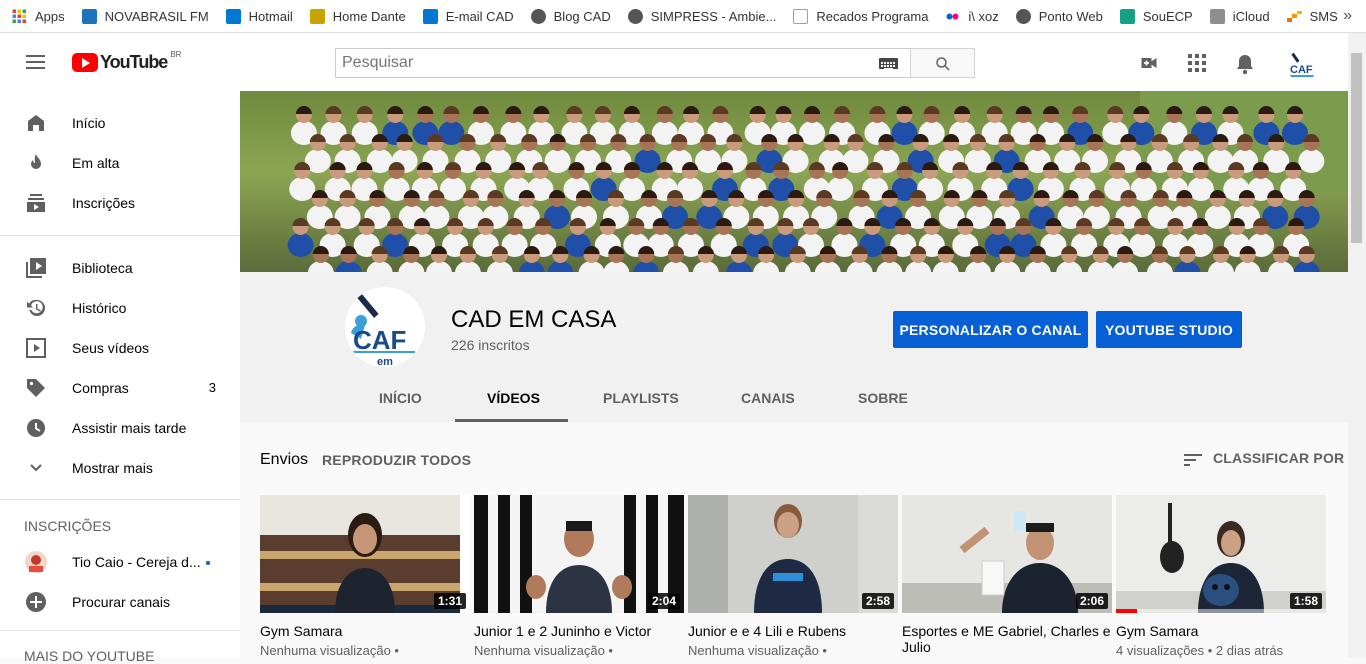 The image size is (1366, 664). Describe the element at coordinates (284, 459) in the screenshot. I see `section-title: Envios` at that location.